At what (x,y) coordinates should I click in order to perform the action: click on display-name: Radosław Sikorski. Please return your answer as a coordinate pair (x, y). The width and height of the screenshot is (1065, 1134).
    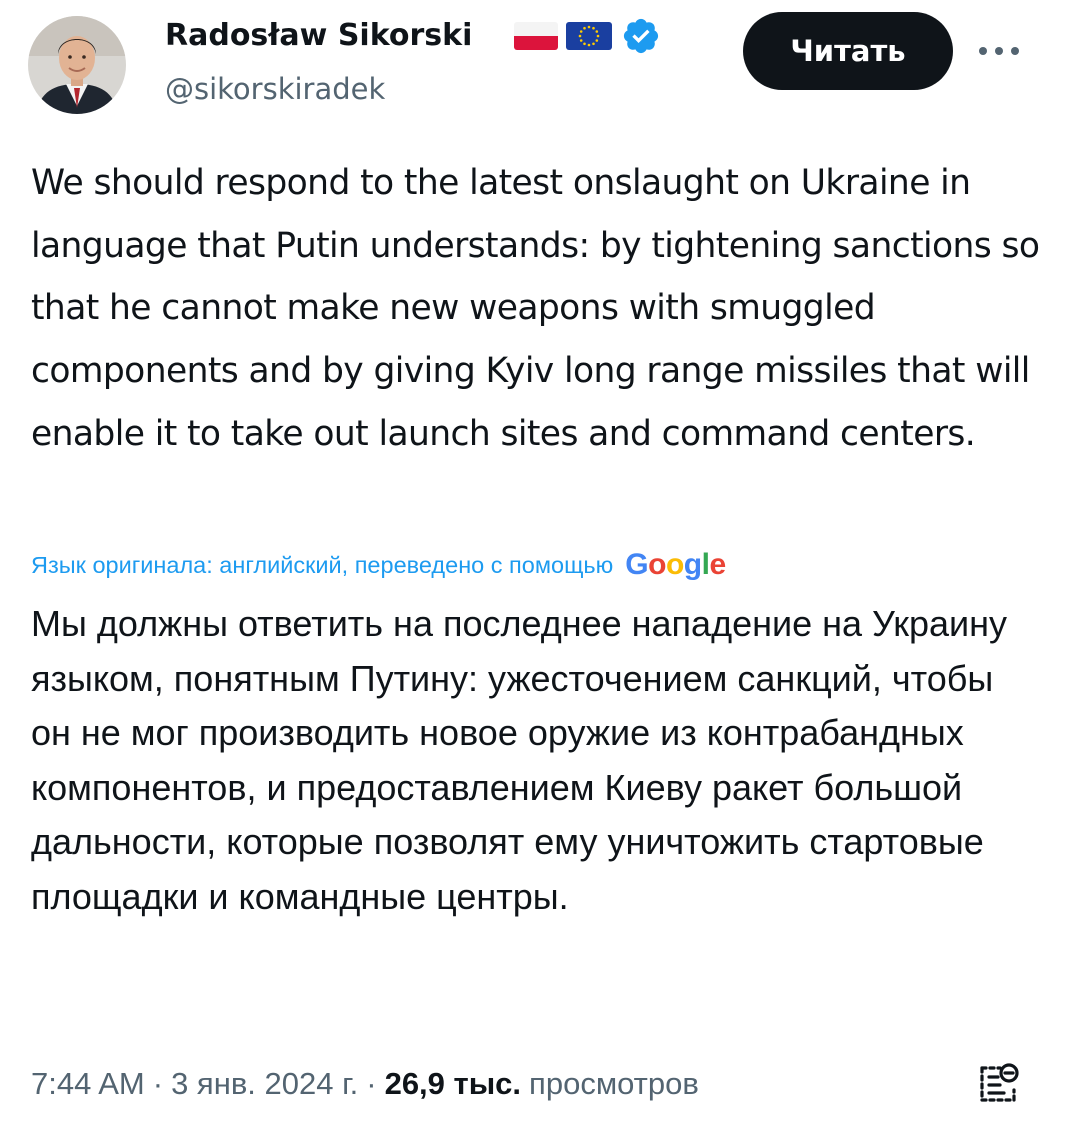
    Looking at the image, I should click on (318, 36).